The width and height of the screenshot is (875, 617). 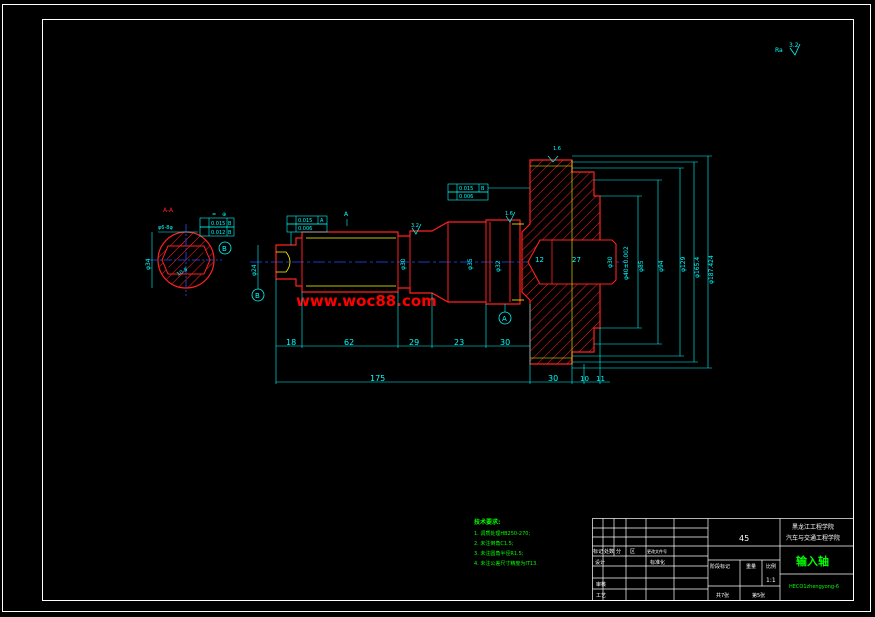 What do you see at coordinates (632, 552) in the screenshot?
I see `svg-text: 区` at bounding box center [632, 552].